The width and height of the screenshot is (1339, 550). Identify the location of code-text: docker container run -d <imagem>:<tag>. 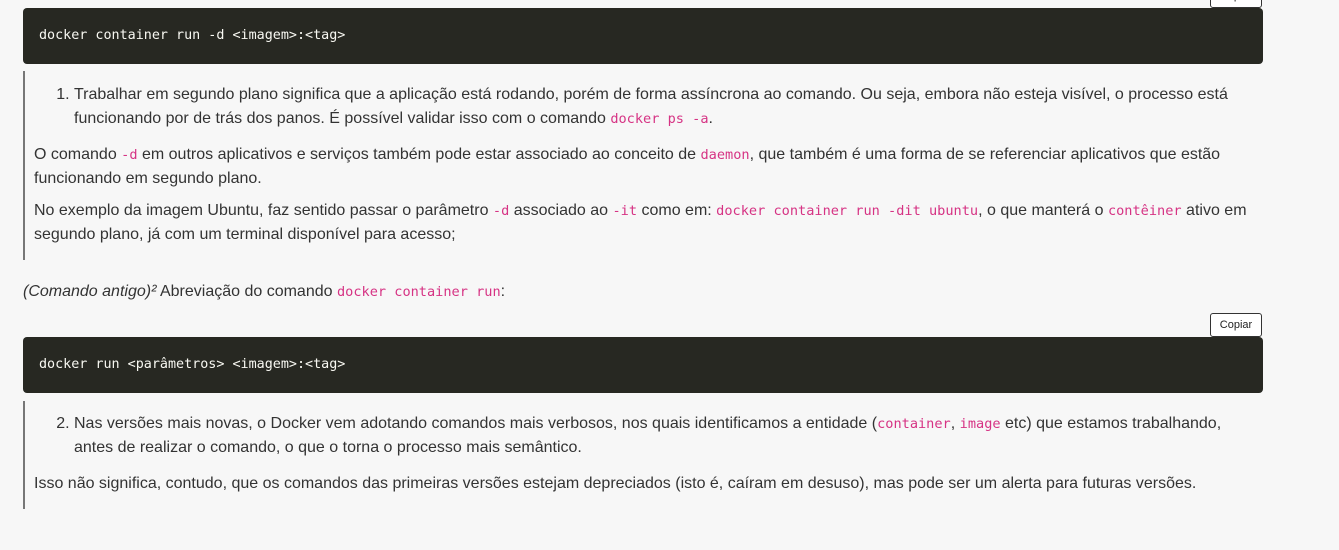
(192, 35).